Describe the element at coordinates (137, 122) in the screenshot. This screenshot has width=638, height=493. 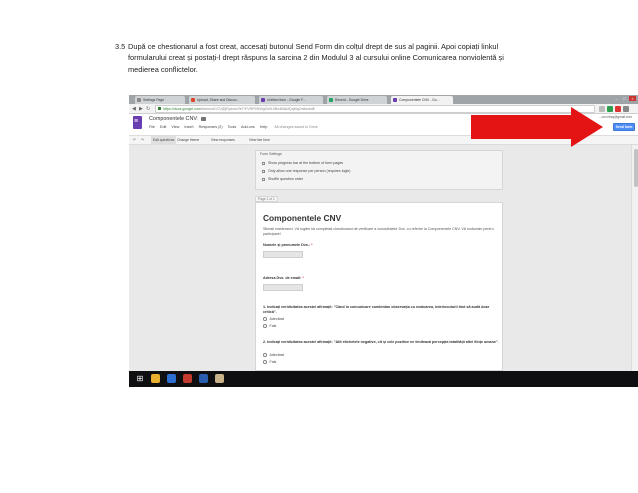
I see `google-forms-icon` at that location.